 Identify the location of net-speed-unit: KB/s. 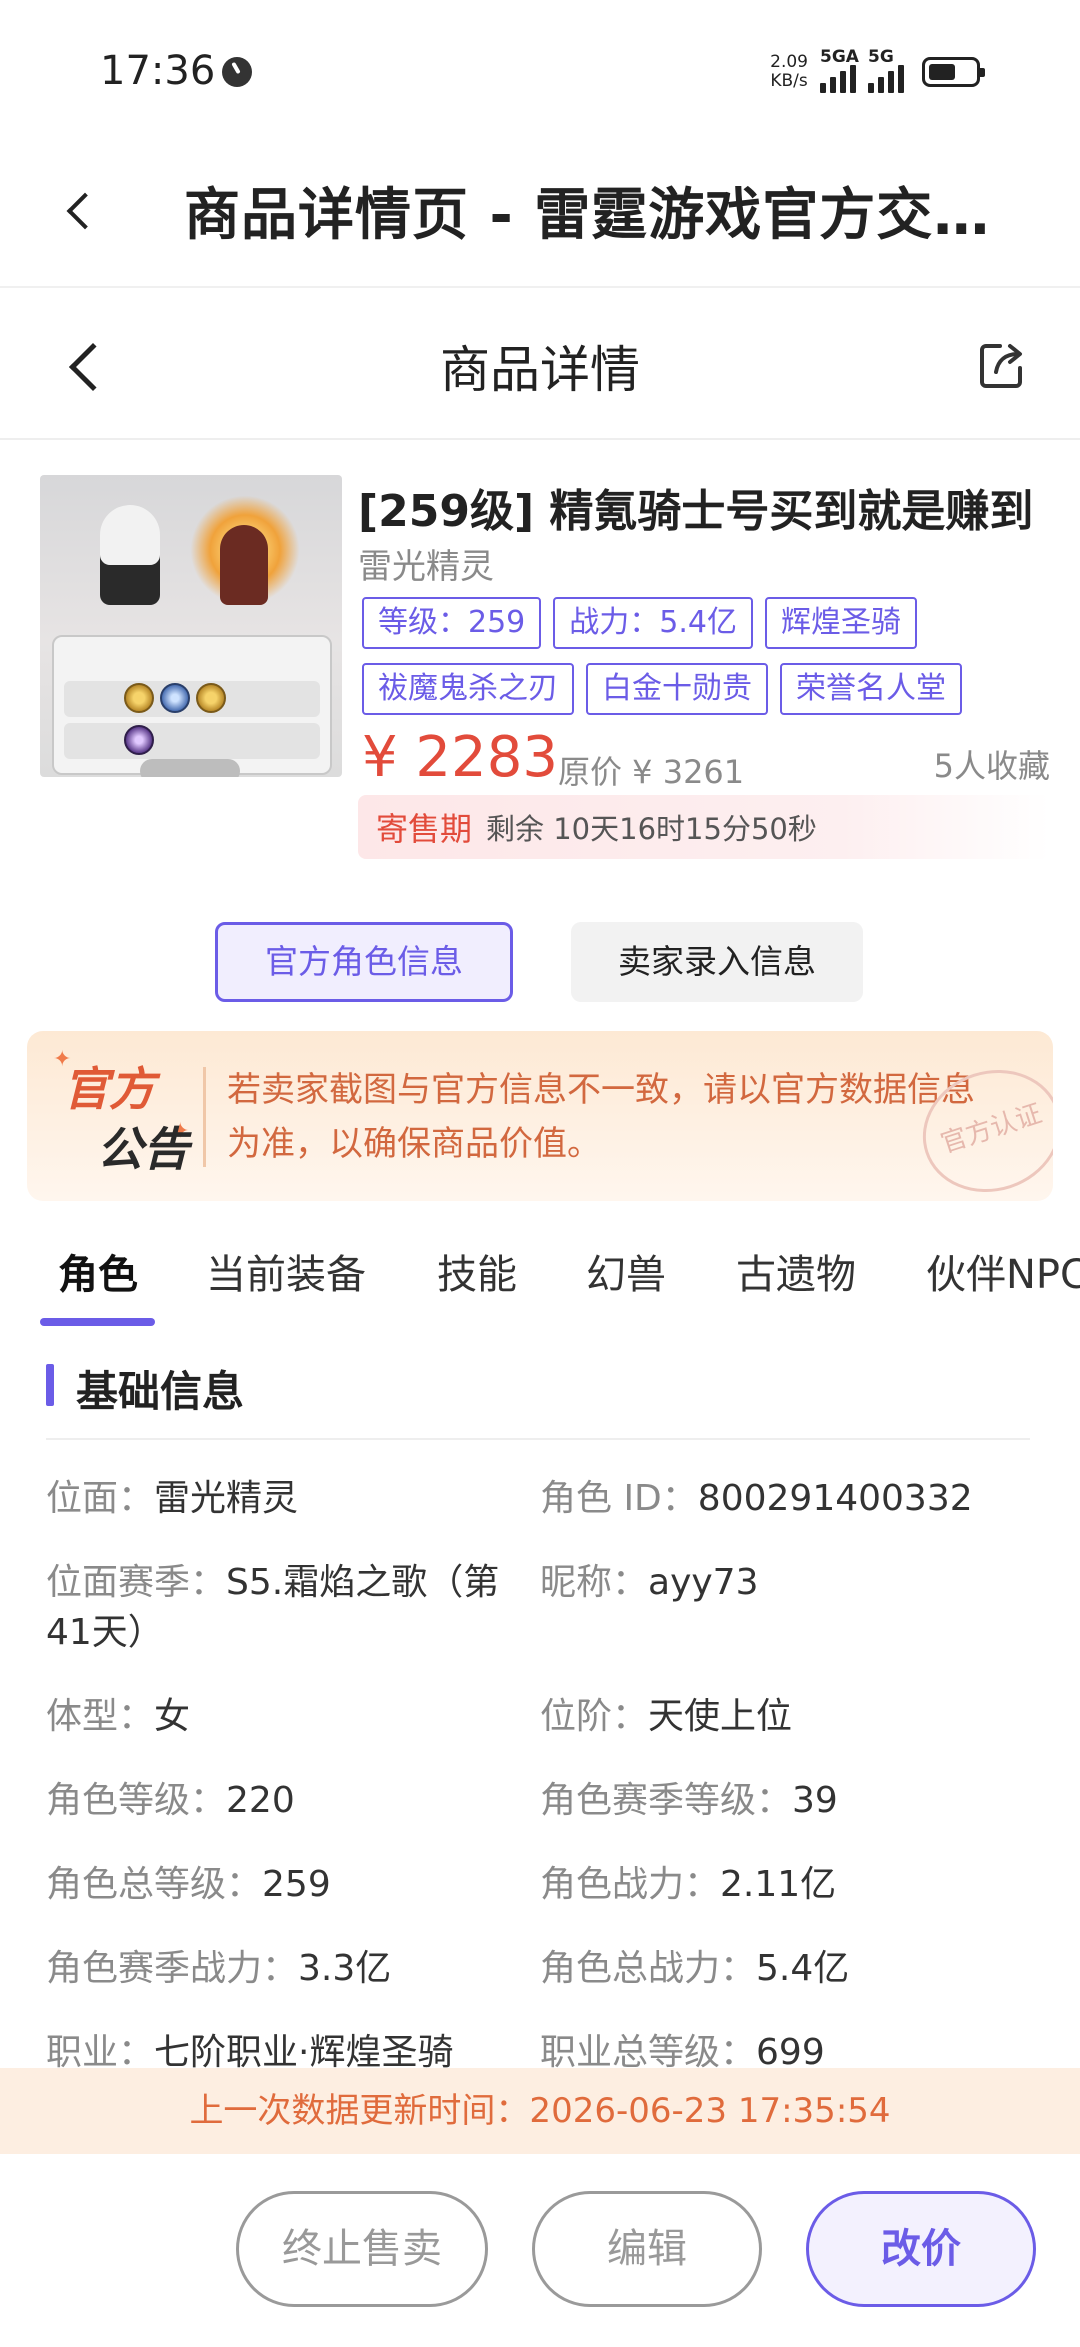
(789, 81).